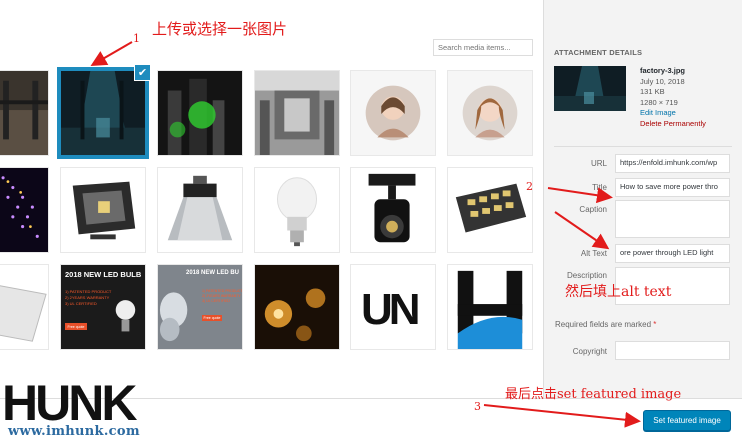 Image resolution: width=742 pixels, height=440 pixels. I want to click on annotation-step-1: 上传或选择一张图片, so click(220, 29).